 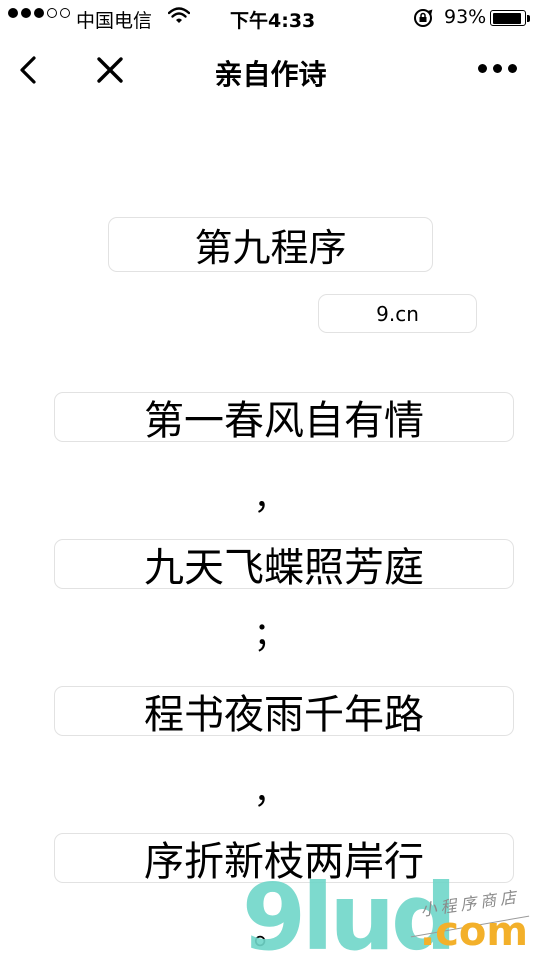 What do you see at coordinates (270, 792) in the screenshot?
I see `poem-punct-3: ，` at bounding box center [270, 792].